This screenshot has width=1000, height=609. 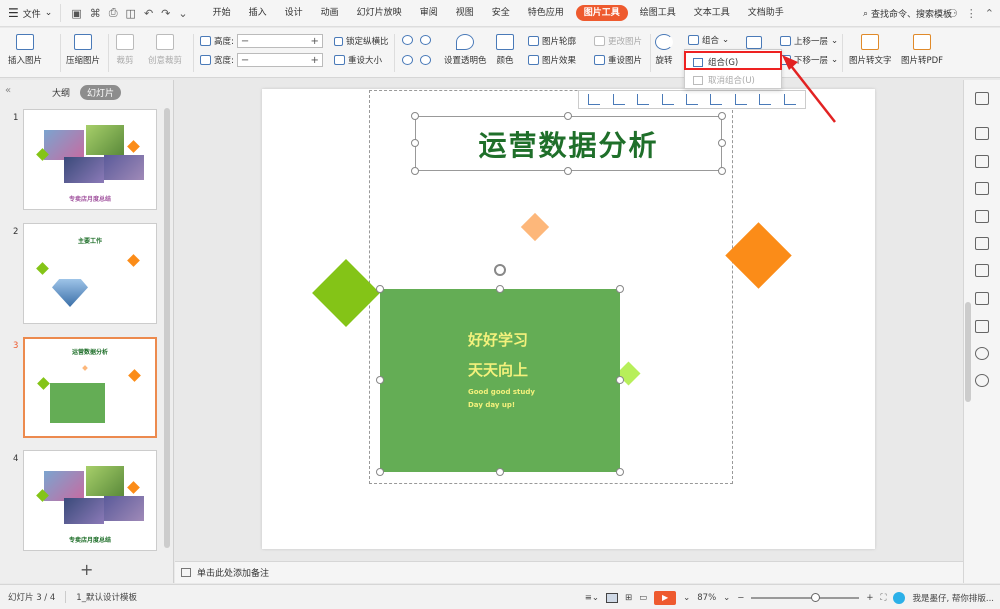 What do you see at coordinates (733, 80) in the screenshot?
I see `menu-item-ungroup: 取消组合(U)` at bounding box center [733, 80].